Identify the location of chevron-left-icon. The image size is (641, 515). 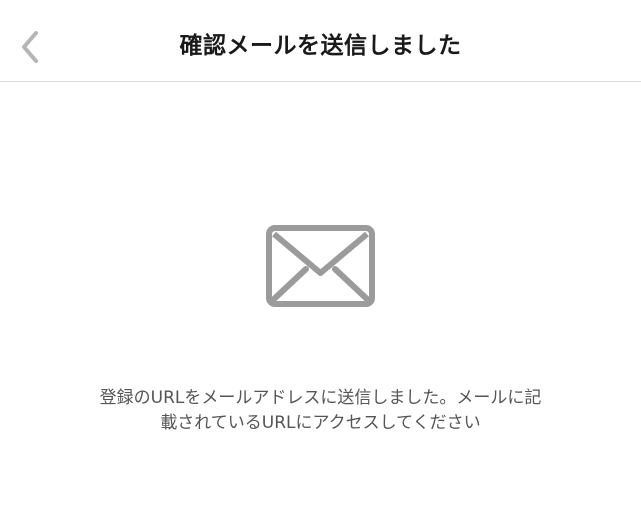
(30, 47).